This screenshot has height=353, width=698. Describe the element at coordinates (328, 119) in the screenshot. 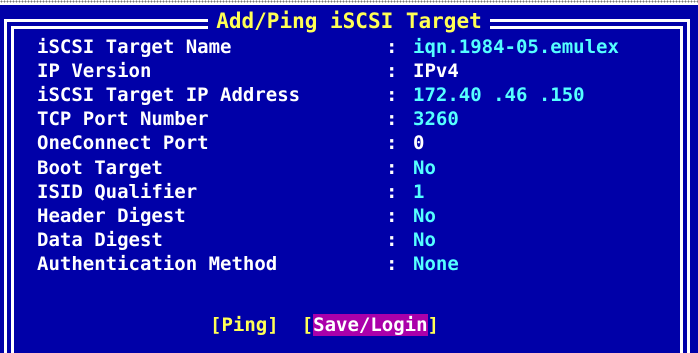

I see `field-tcp-port-number: TCP Port Number : 3260` at that location.